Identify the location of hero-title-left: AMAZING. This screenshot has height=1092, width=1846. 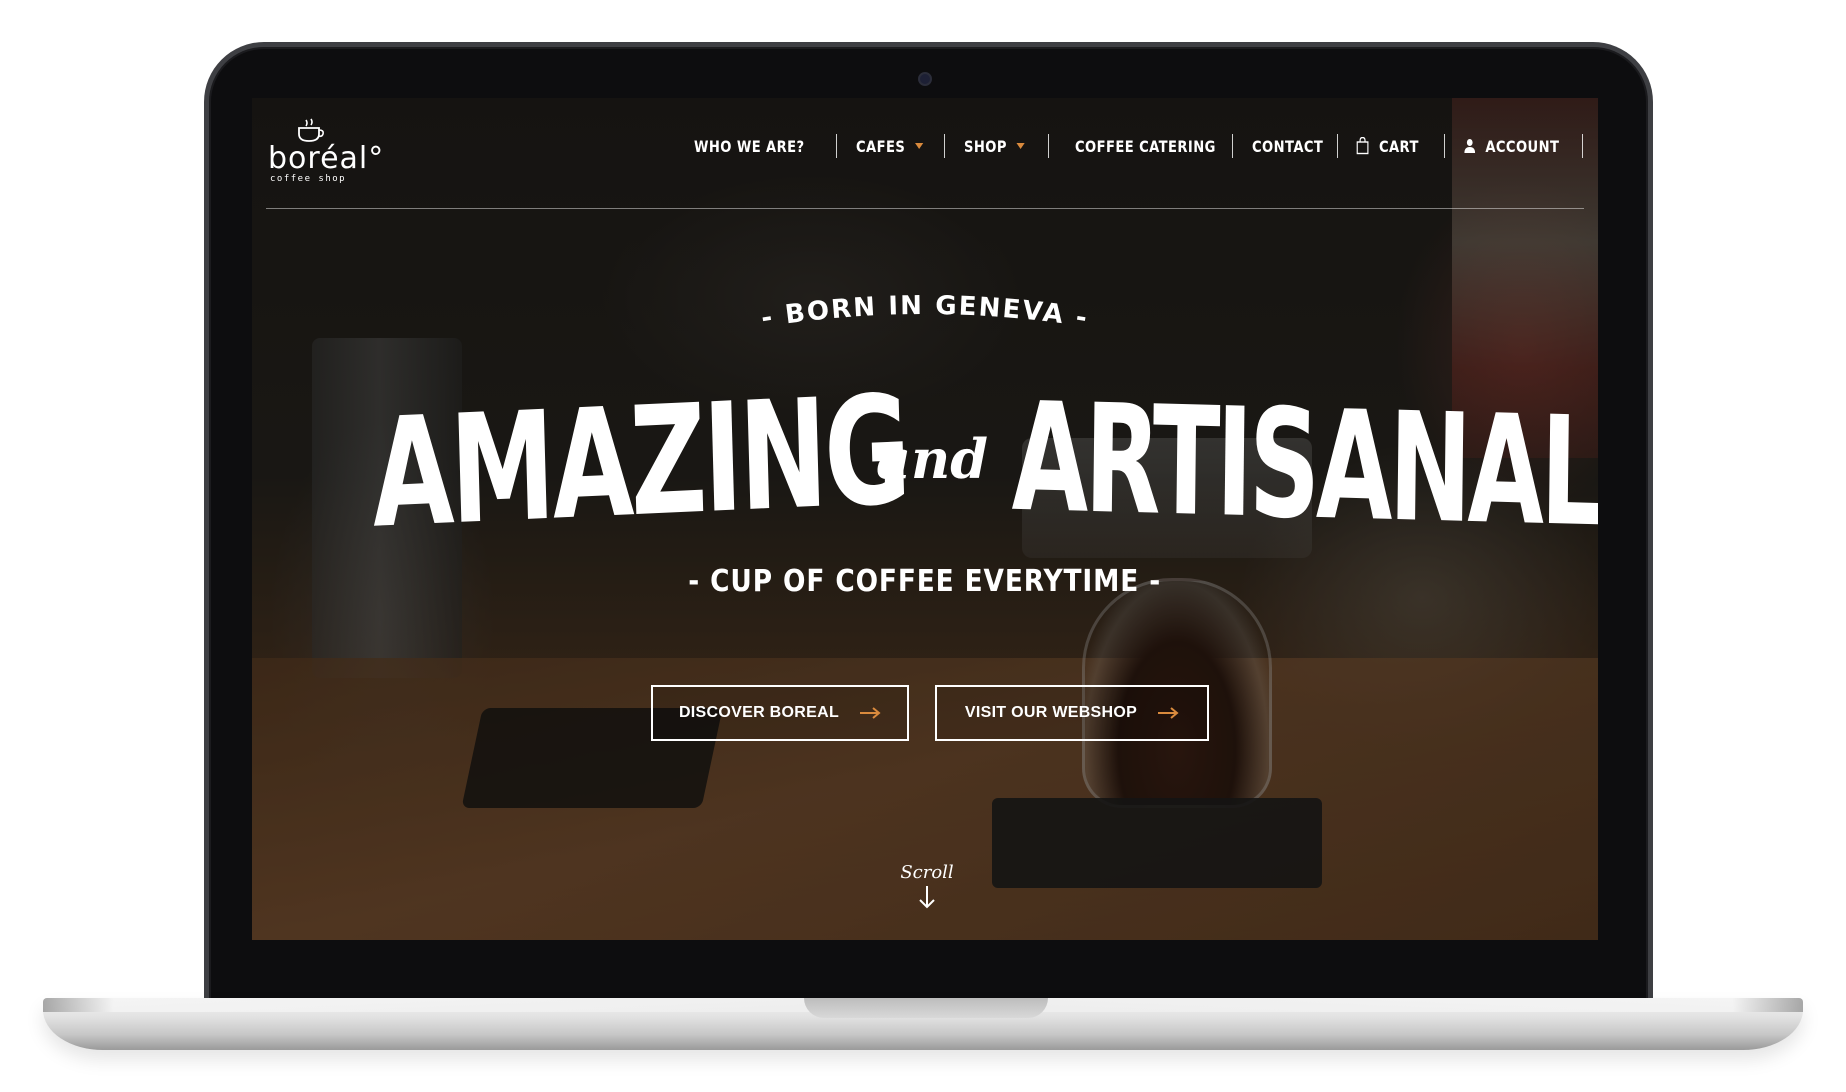
(640, 460).